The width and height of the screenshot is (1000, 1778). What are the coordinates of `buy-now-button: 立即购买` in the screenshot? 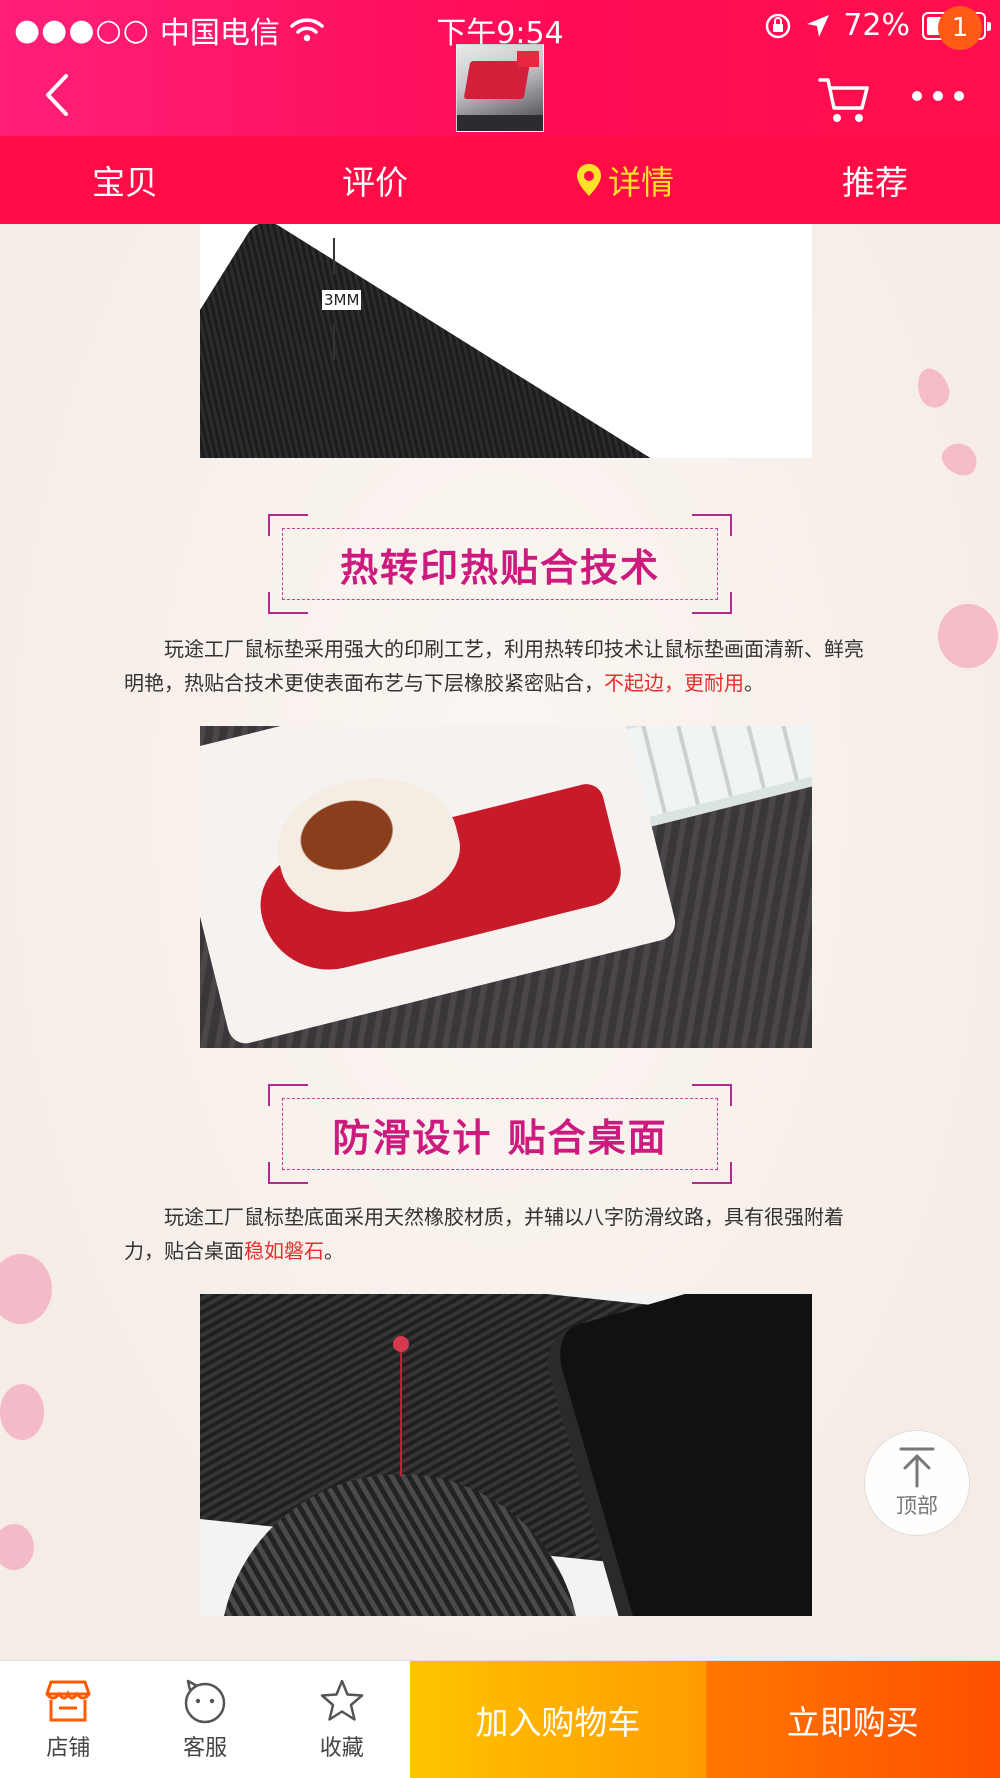 It's located at (852, 1719).